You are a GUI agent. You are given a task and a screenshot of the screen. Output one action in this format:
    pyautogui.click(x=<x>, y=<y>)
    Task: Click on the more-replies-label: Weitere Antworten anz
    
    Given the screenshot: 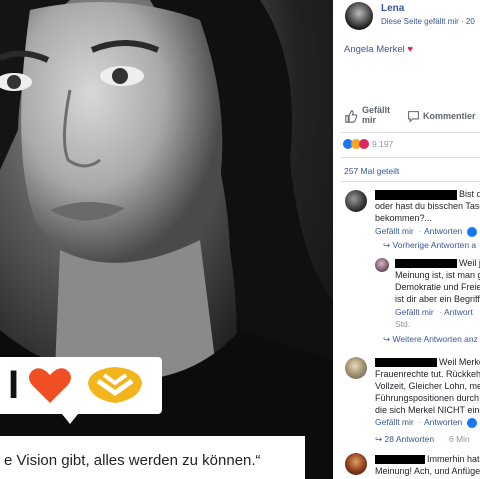 What is the action you would take?
    pyautogui.click(x=435, y=339)
    